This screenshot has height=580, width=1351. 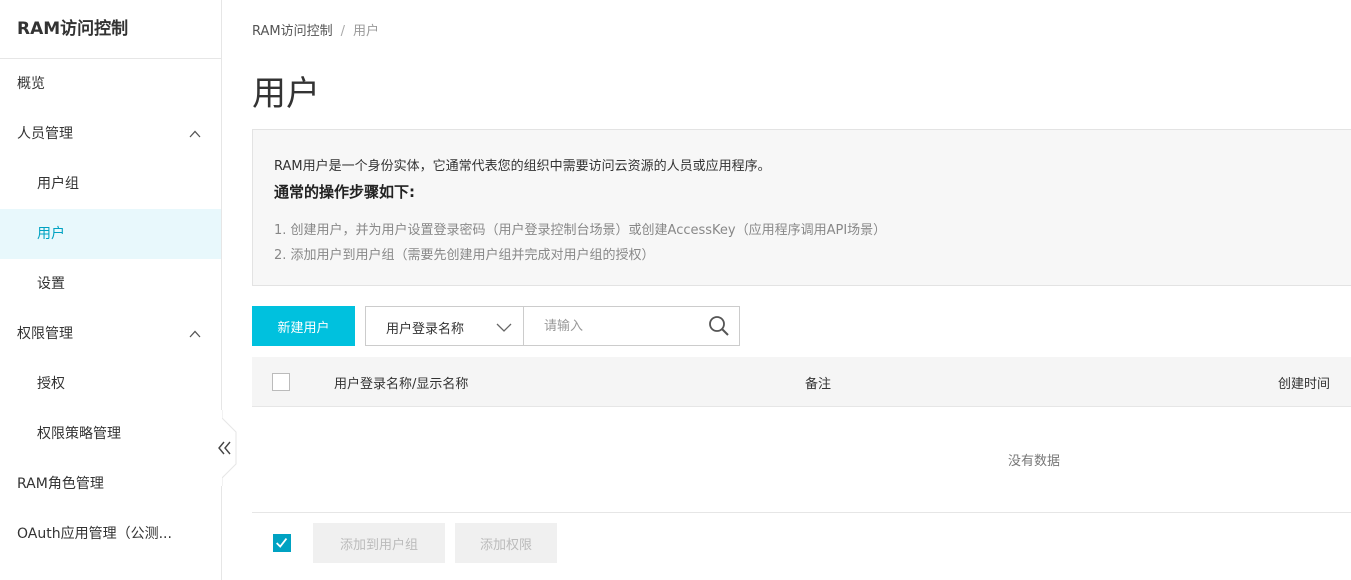 I want to click on column-header-username: 用户登录名称/显示名称, so click(x=401, y=382).